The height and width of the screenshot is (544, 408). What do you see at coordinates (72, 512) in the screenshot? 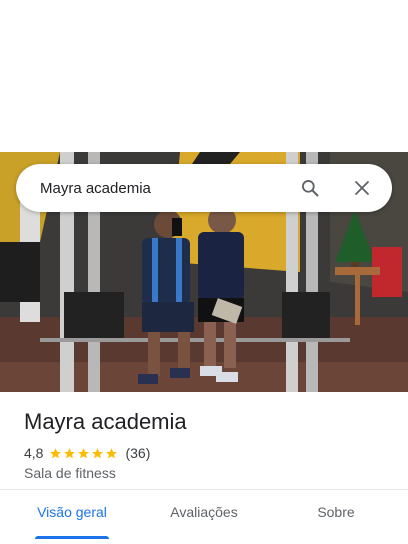
I see `tab-overview: Visão geral` at bounding box center [72, 512].